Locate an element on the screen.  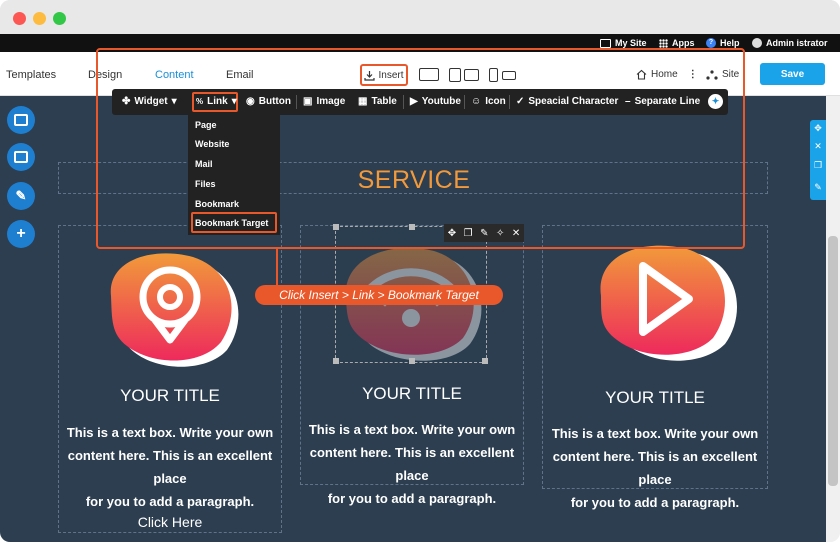
tab-templates: Templates is located at coordinates (31, 75).